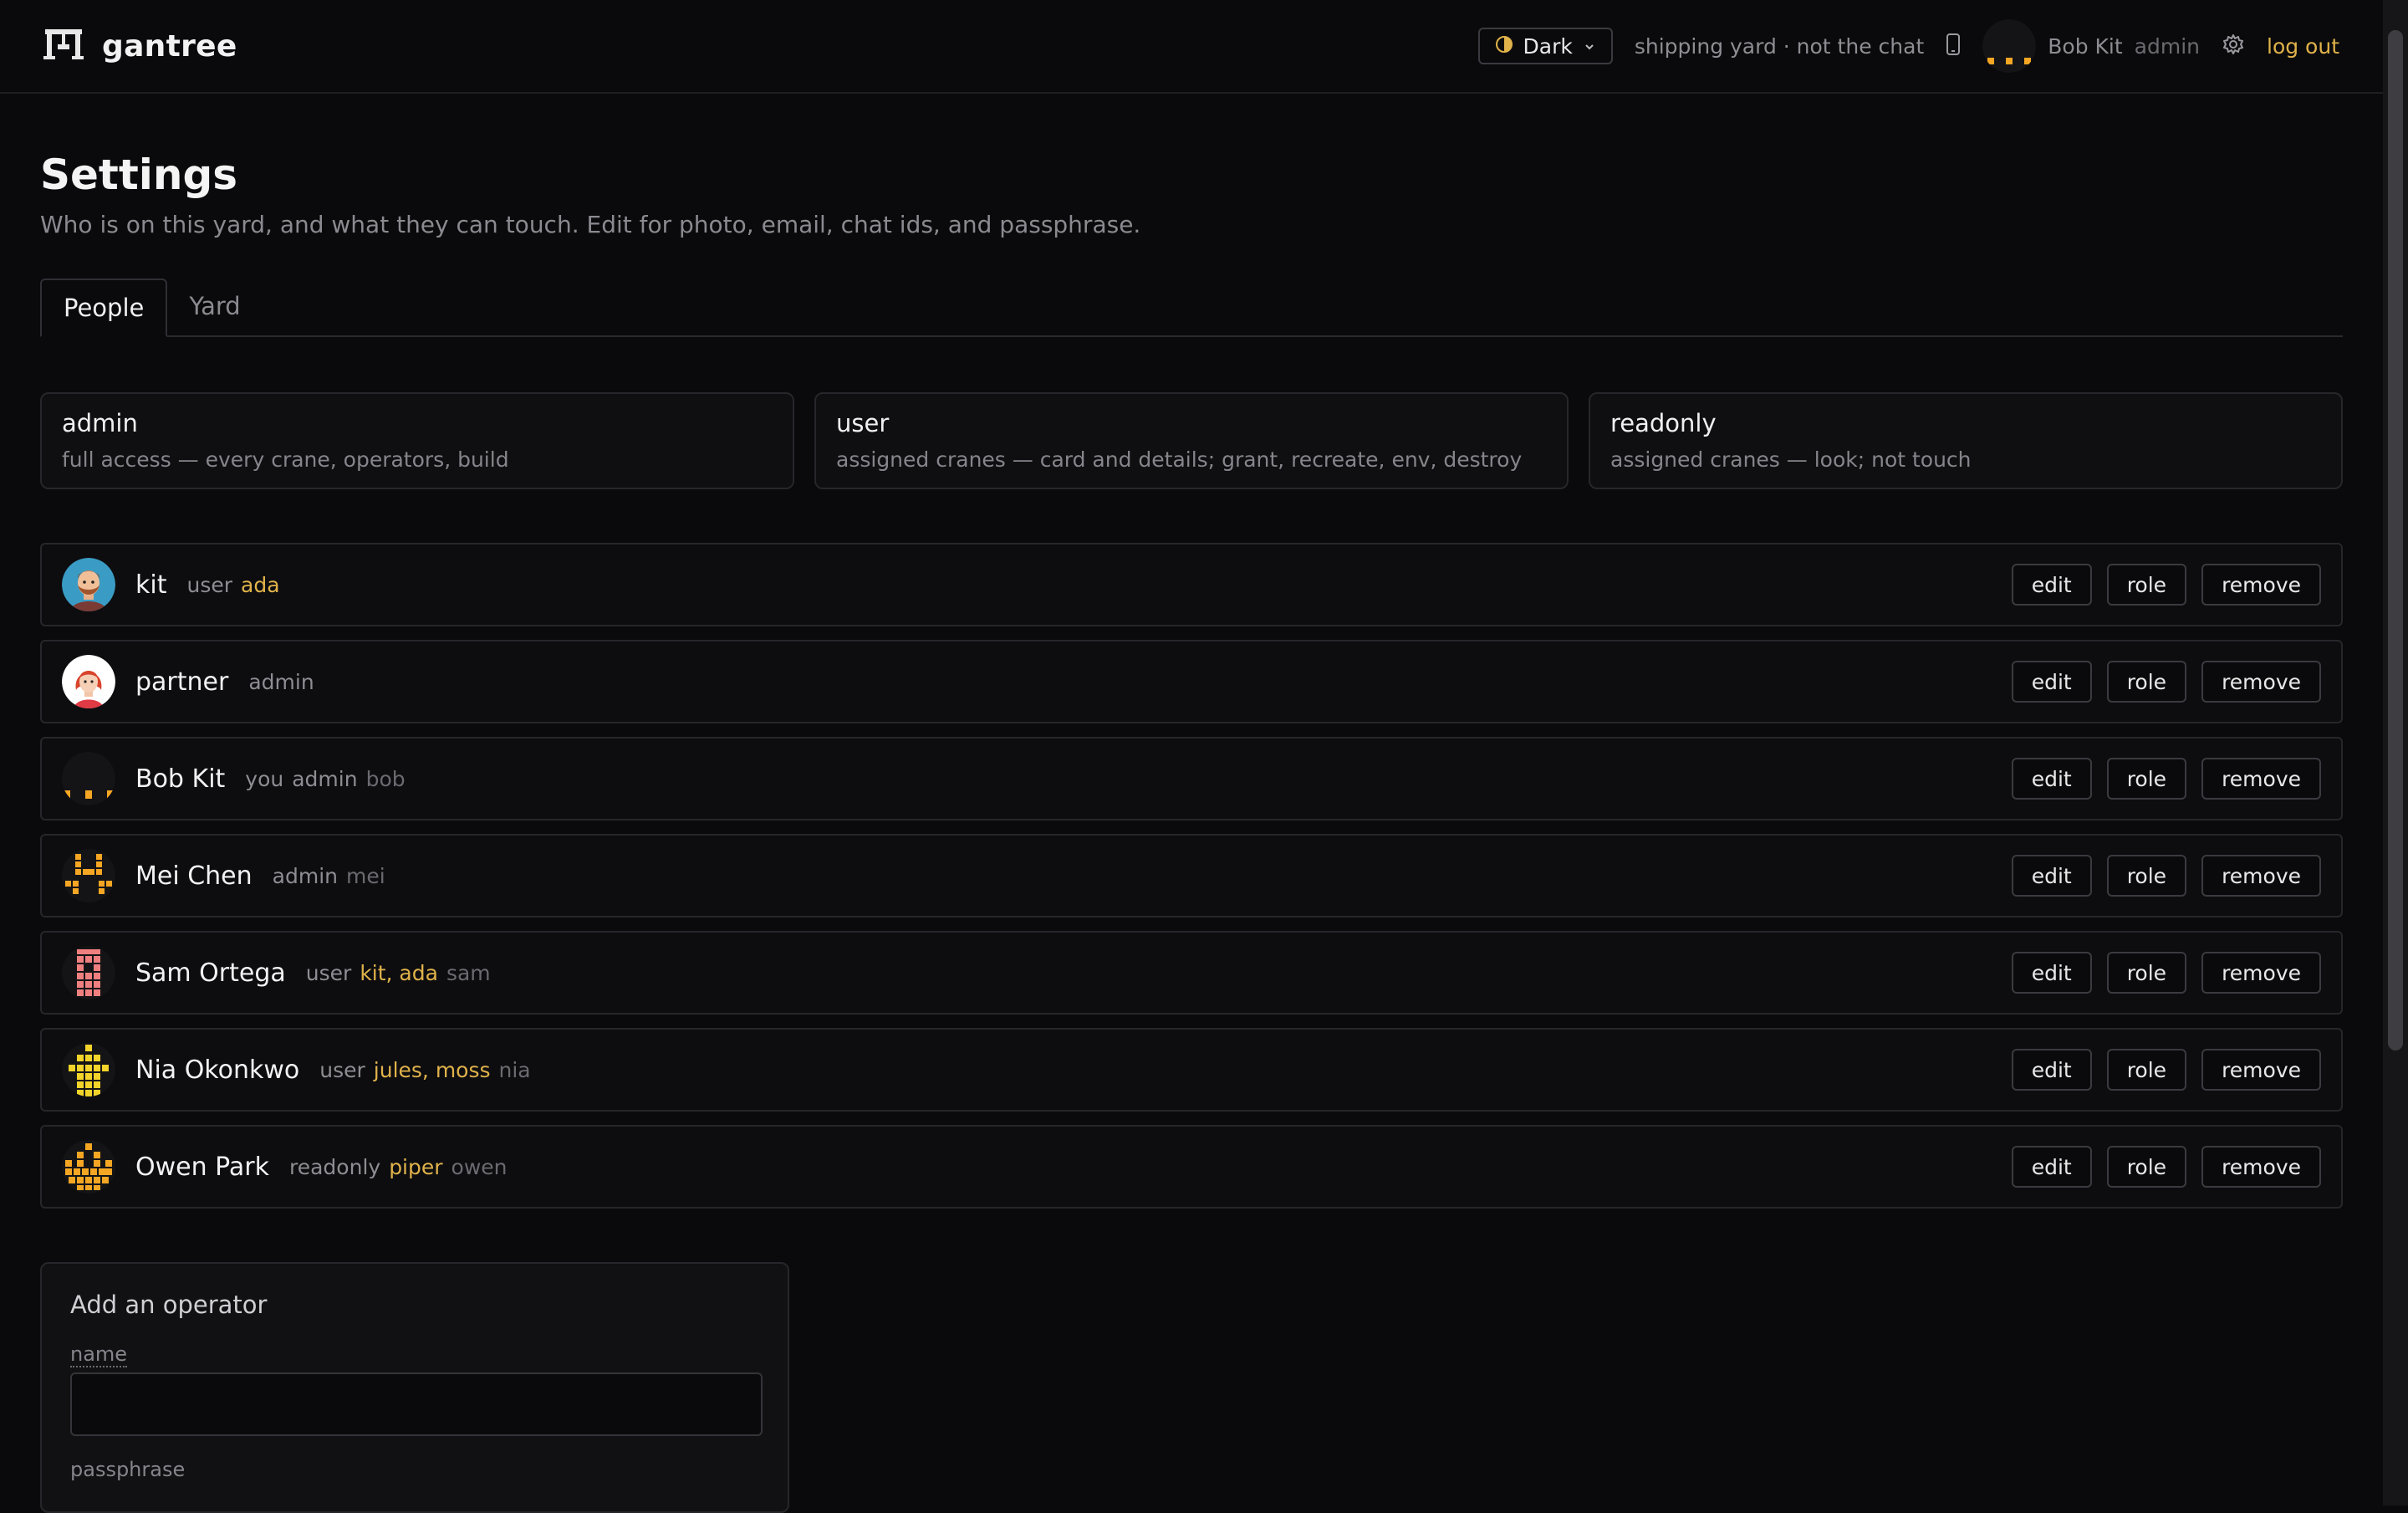 This screenshot has width=2408, height=1513. What do you see at coordinates (104, 308) in the screenshot?
I see `tab-people: People` at bounding box center [104, 308].